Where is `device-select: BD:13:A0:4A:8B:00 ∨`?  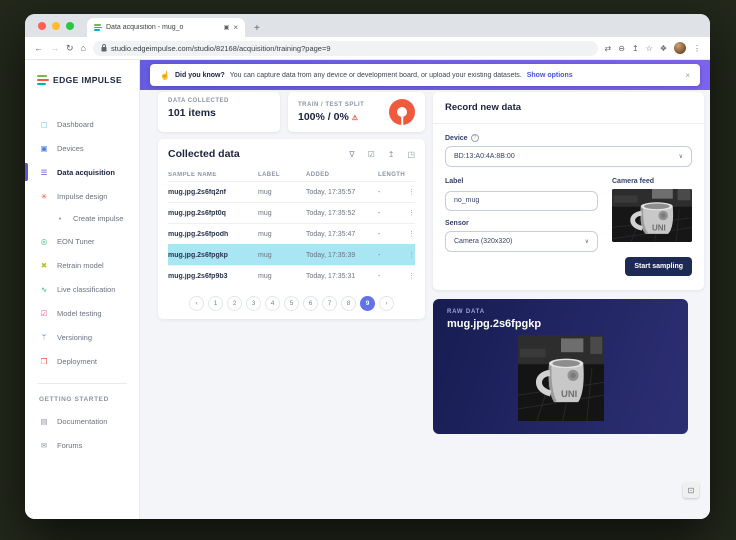 device-select: BD:13:A0:4A:8B:00 ∨ is located at coordinates (568, 156).